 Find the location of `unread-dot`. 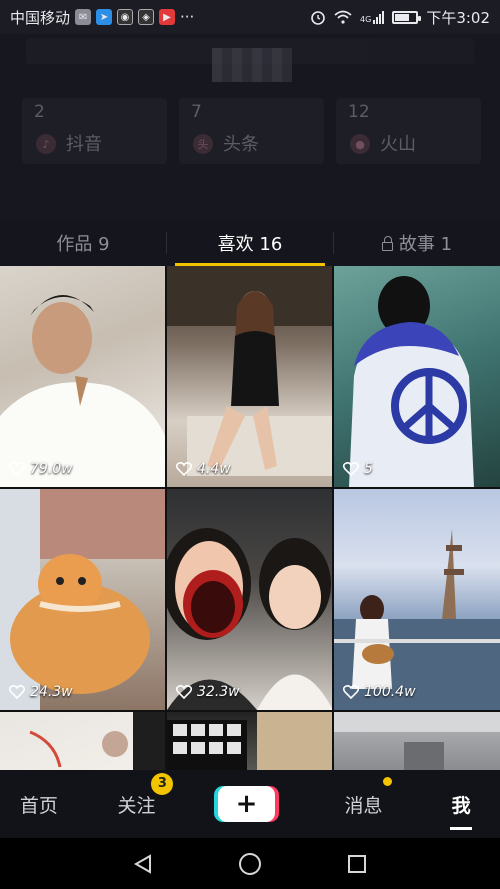

unread-dot is located at coordinates (388, 781).